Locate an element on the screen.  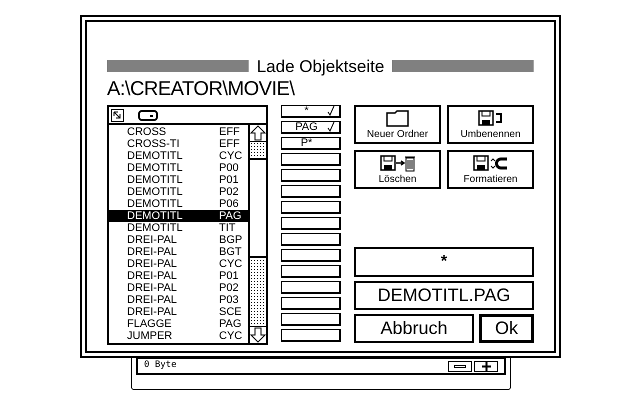
file-row: CROSS-TI EFF is located at coordinates (178, 144).